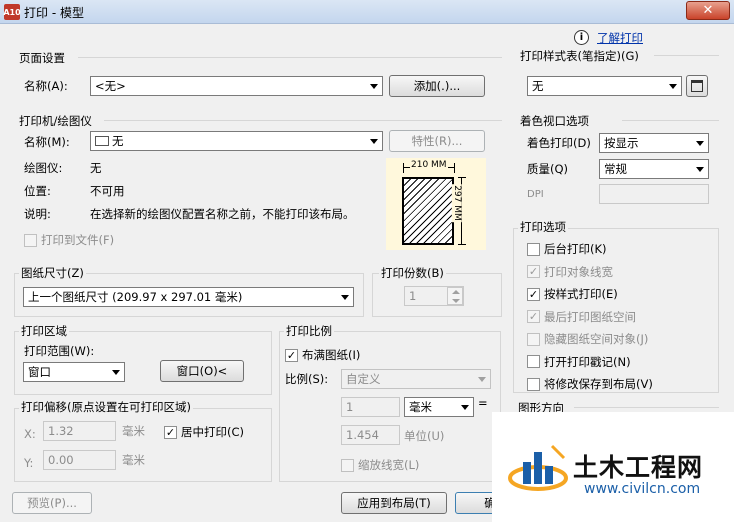  Describe the element at coordinates (331, 355) in the screenshot. I see `fit-to-paper-label: 布满图纸(I)` at that location.